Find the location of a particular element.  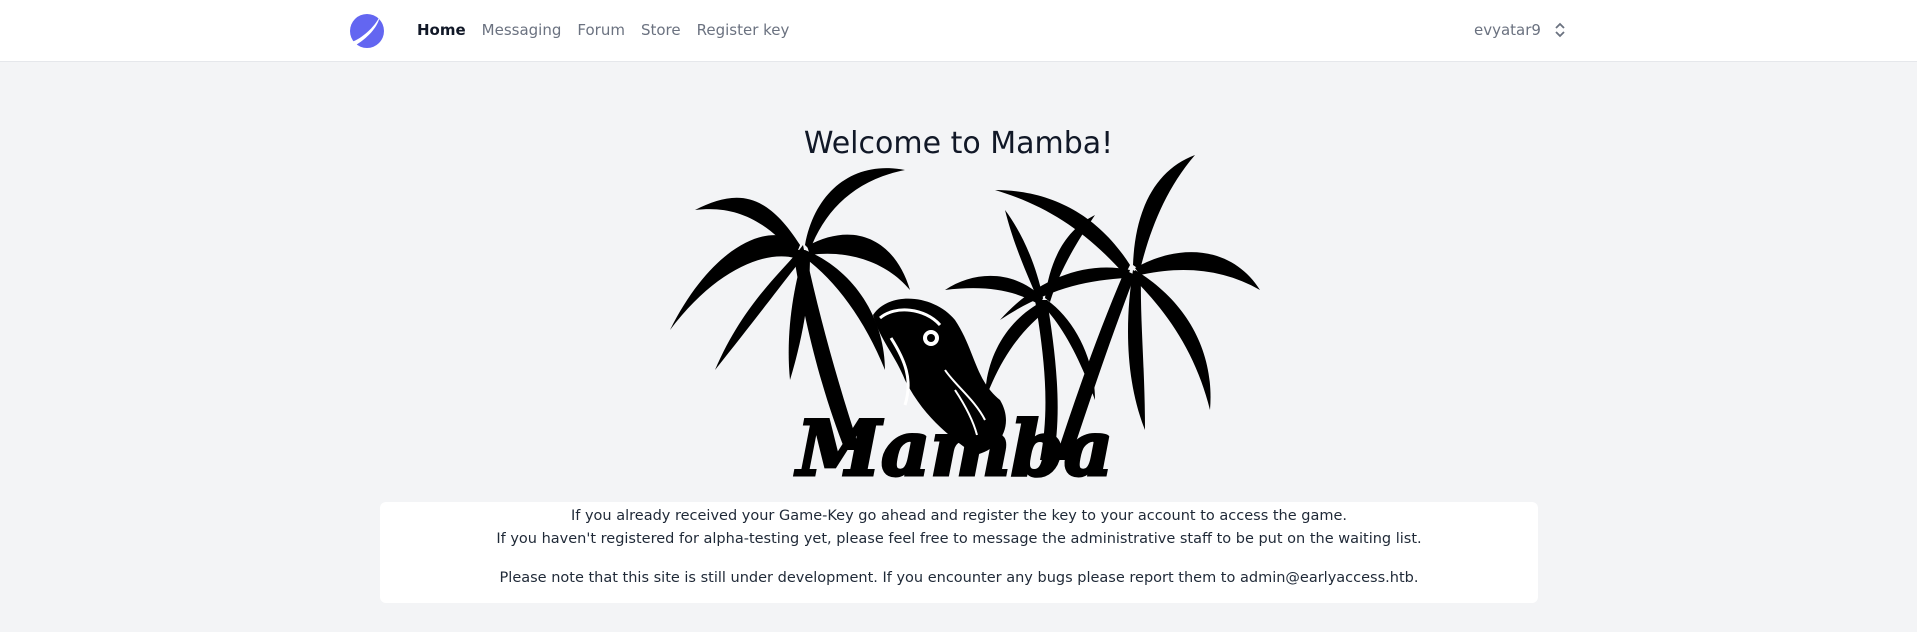

main-nav: Home Messaging Forum Store Register key is located at coordinates (611, 30).